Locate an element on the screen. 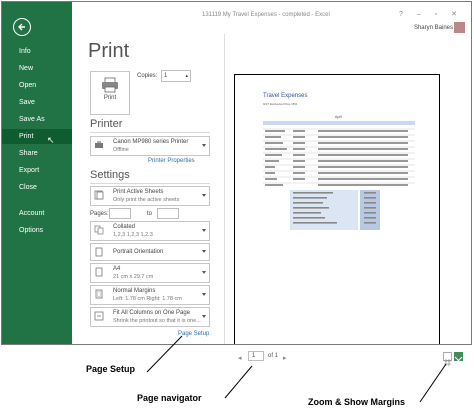 The width and height of the screenshot is (474, 417). callout-page-setup: Page Setup is located at coordinates (111, 369).